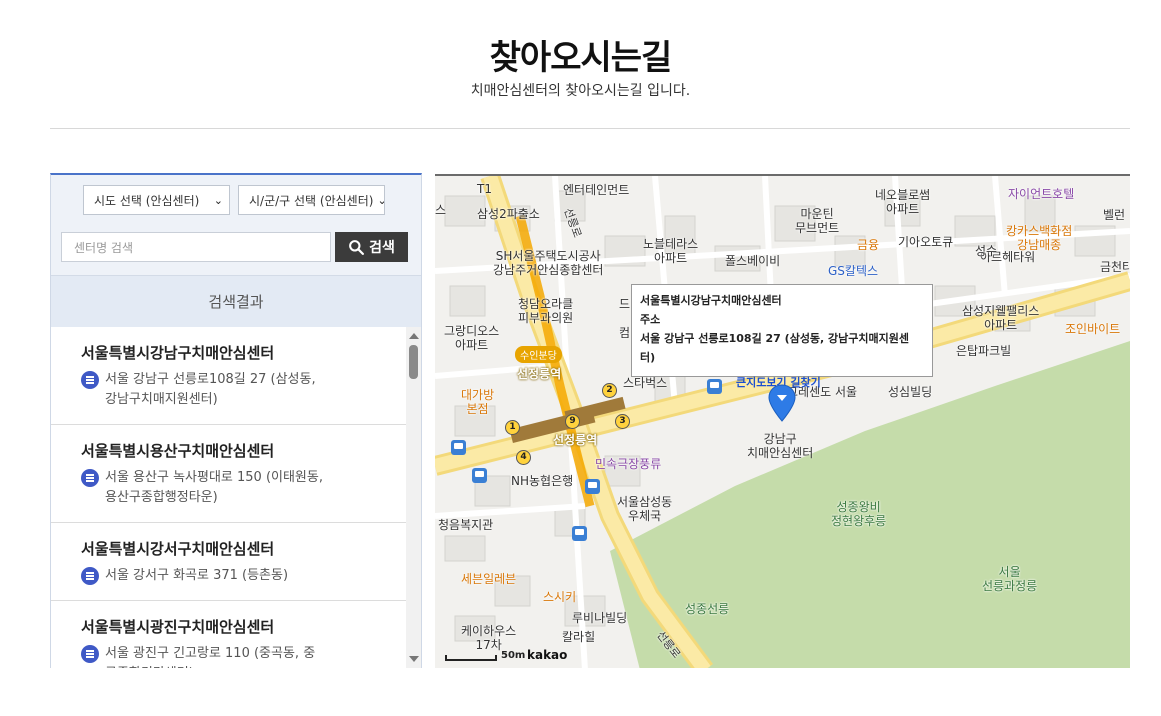  Describe the element at coordinates (650, 319) in the screenshot. I see `info-address-label: 주소` at that location.